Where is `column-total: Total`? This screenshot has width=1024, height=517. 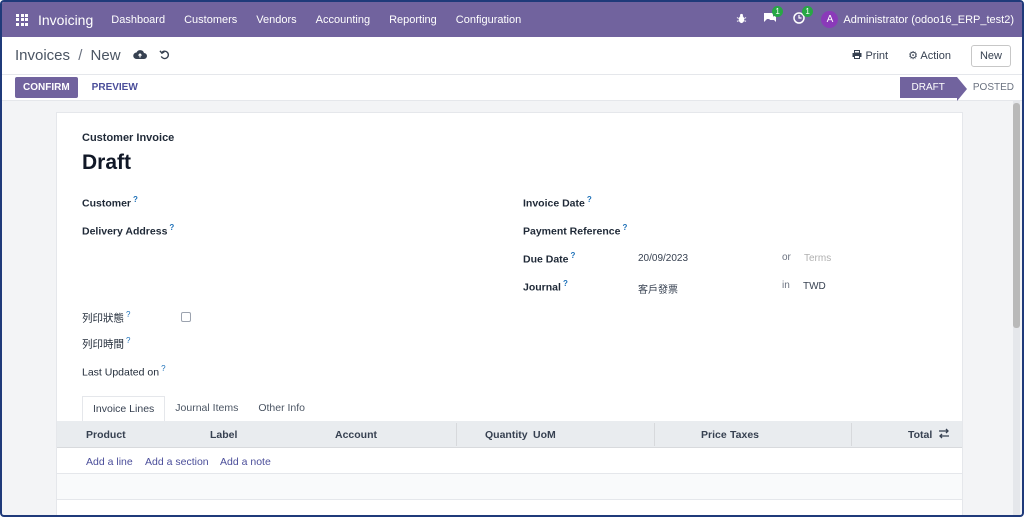 column-total: Total is located at coordinates (920, 435).